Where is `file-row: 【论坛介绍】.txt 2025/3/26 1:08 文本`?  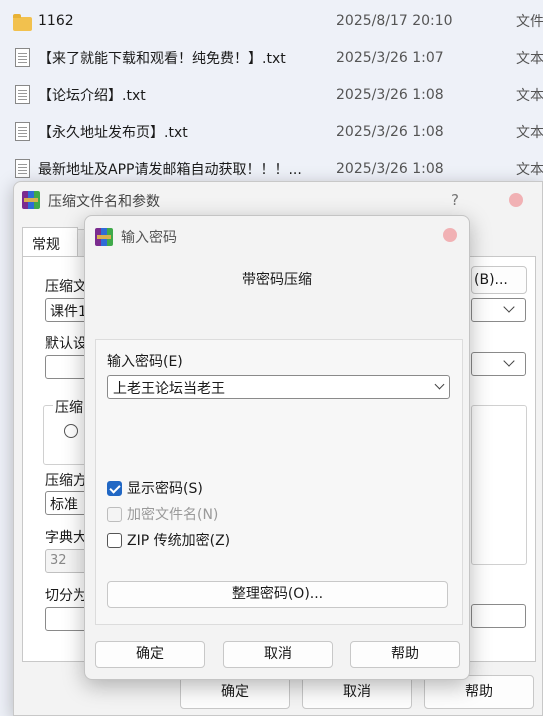
file-row: 【论坛介绍】.txt 2025/3/26 1:08 文本 is located at coordinates (271, 95).